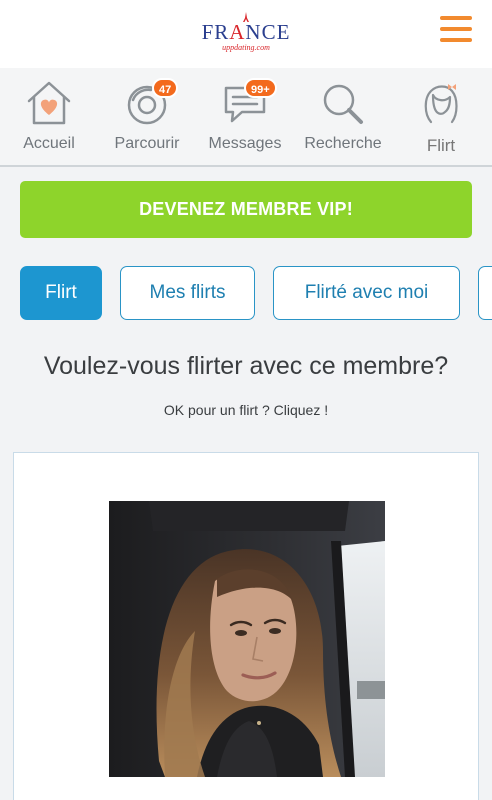  I want to click on nav-label: Accueil, so click(49, 143).